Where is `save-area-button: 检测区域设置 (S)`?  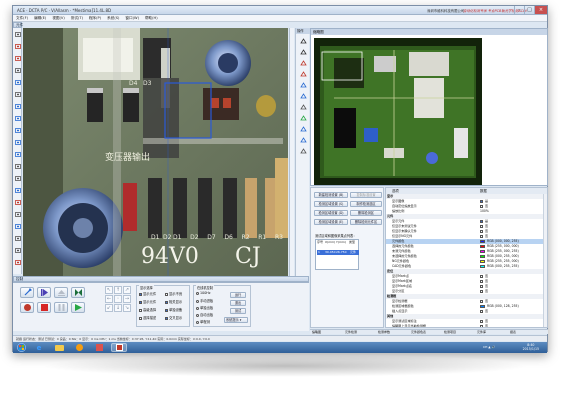
save-area-button: 检测区域设置 (S) is located at coordinates (331, 204).